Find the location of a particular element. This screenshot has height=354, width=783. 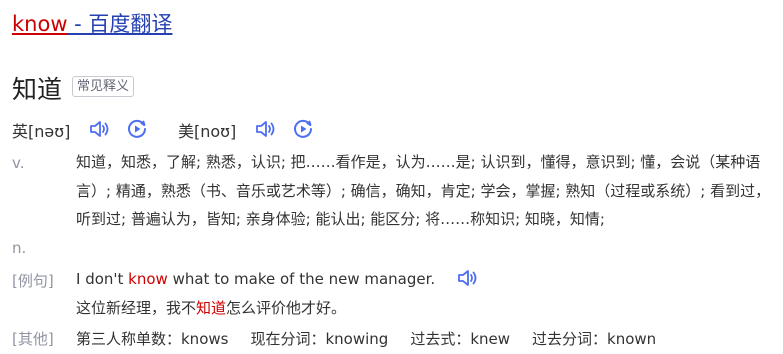

result-title-link: know - 百度翻译 is located at coordinates (92, 23).